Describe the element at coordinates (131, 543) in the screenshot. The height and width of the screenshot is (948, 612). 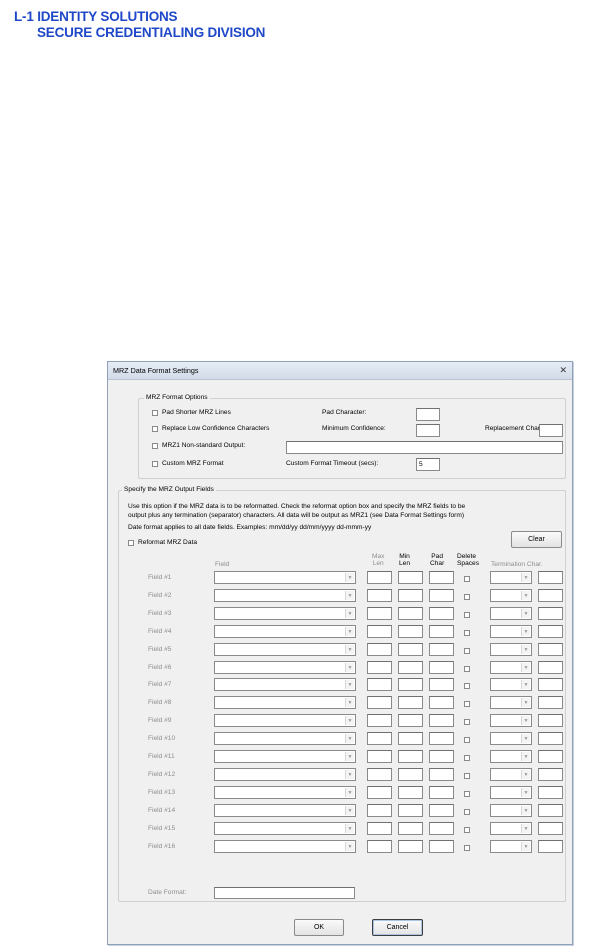
I see `reformat-checkbox` at that location.